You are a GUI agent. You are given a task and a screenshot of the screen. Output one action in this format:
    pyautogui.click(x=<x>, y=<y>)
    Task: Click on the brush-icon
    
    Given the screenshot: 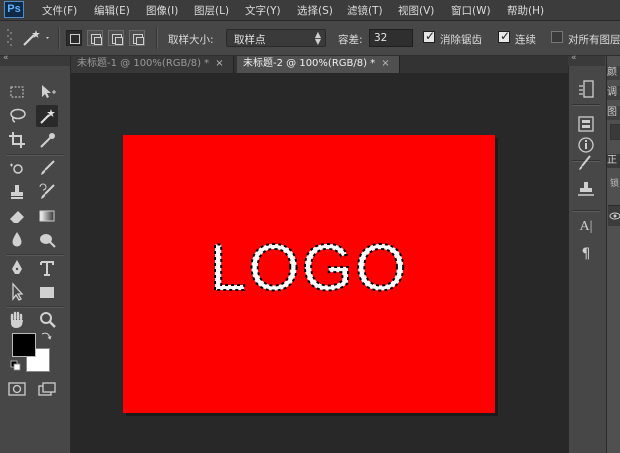 What is the action you would take?
    pyautogui.click(x=48, y=167)
    